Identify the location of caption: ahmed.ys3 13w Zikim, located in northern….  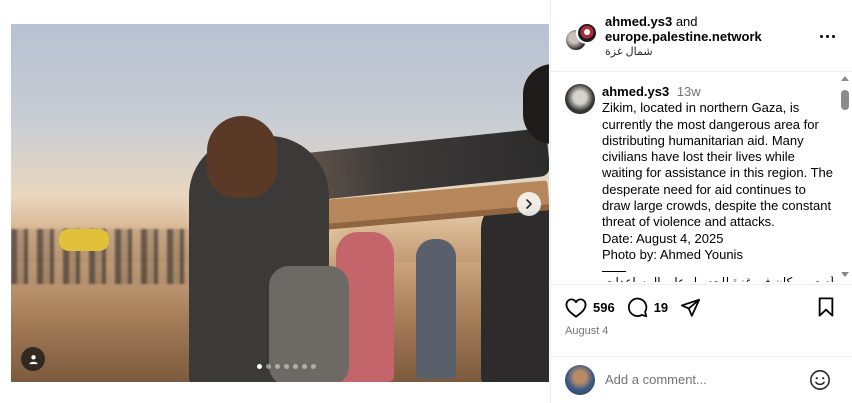
(718, 183).